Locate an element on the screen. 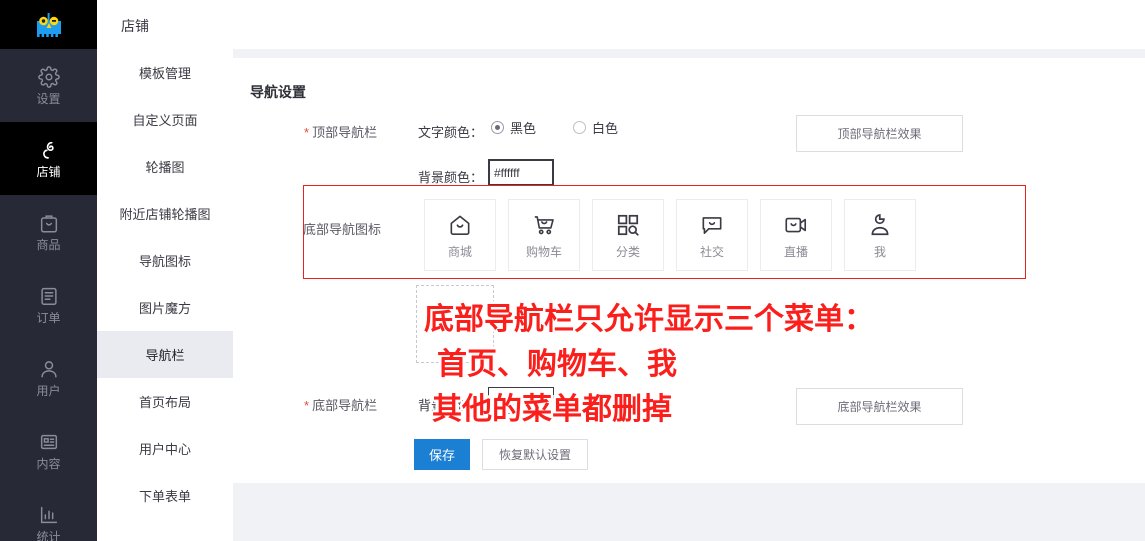 This screenshot has height=541, width=1145. submenu-item-label: 首页布局 is located at coordinates (164, 402).